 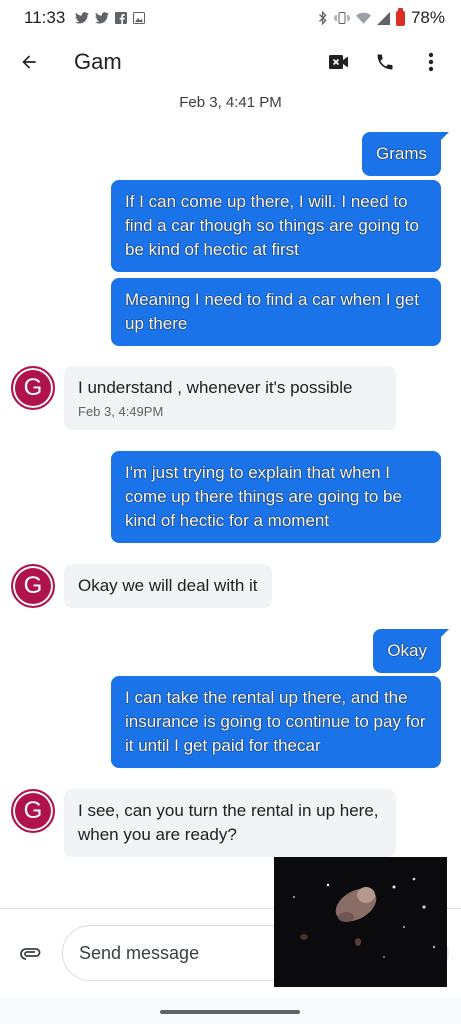 I want to click on attachment-icon, so click(x=30, y=954).